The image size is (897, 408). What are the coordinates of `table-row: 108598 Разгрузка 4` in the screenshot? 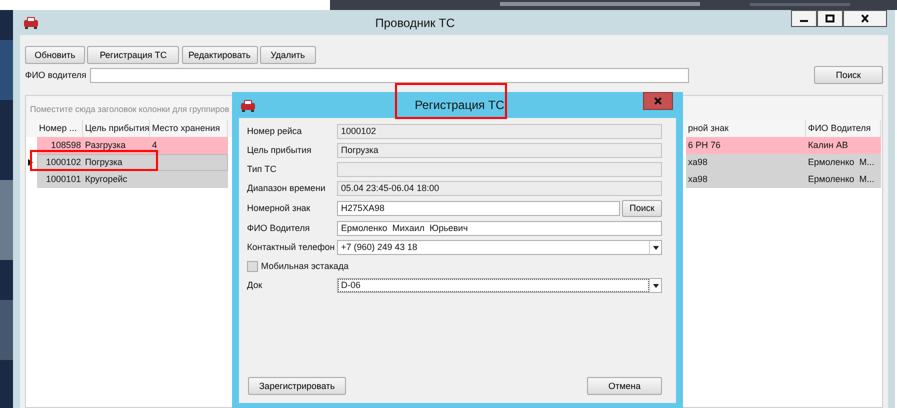 It's located at (132, 145).